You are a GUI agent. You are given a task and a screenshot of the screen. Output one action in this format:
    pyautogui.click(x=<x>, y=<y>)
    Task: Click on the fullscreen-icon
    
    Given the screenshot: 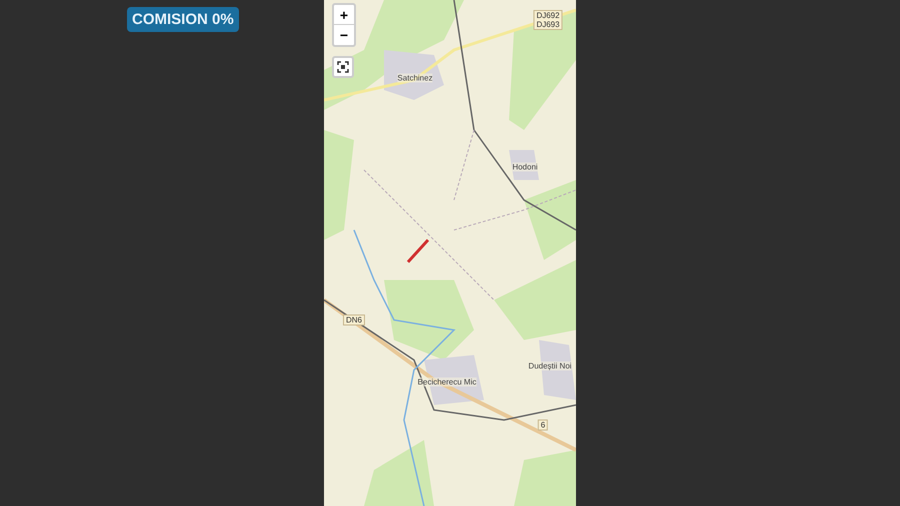 What is the action you would take?
    pyautogui.click(x=343, y=67)
    